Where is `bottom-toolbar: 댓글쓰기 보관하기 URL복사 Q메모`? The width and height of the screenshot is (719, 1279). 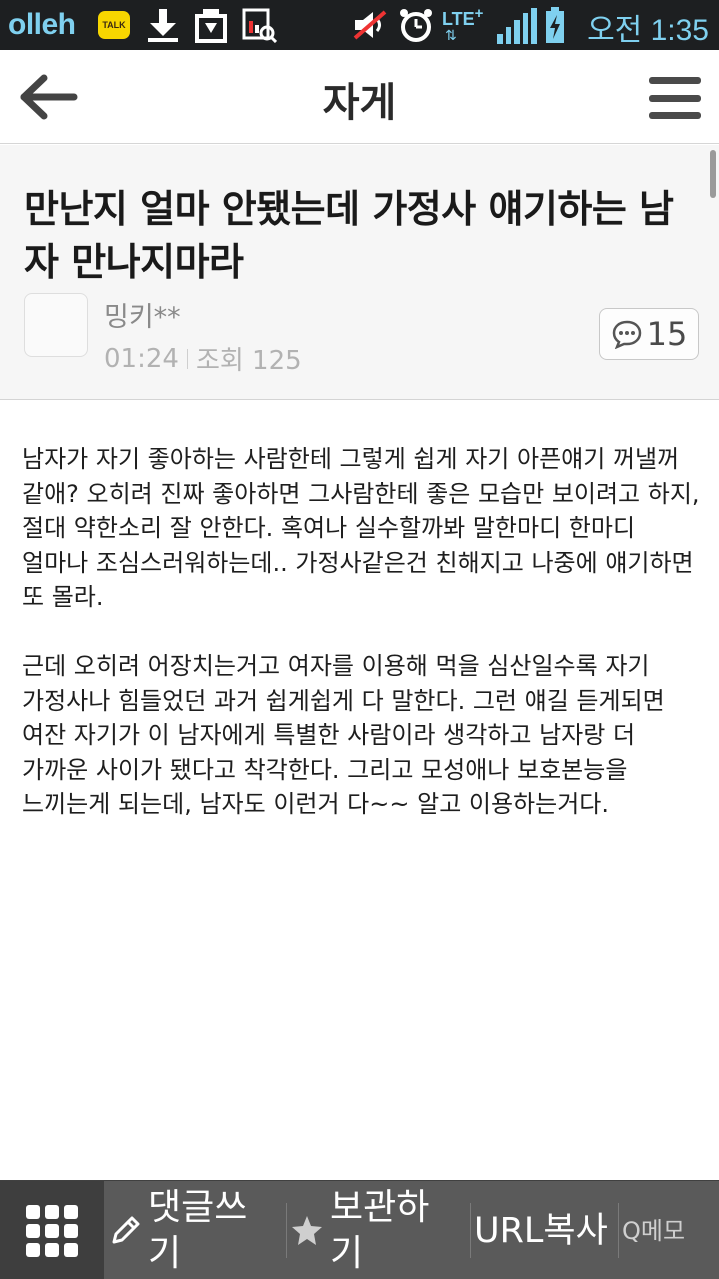 bottom-toolbar: 댓글쓰기 보관하기 URL복사 Q메모 is located at coordinates (359, 1229).